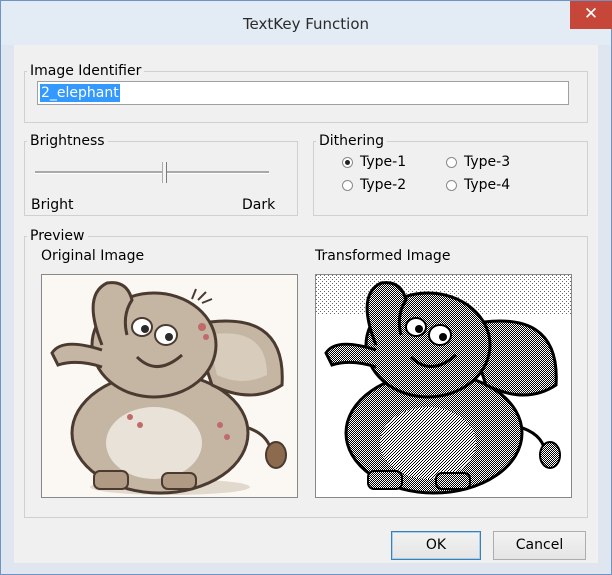 This screenshot has width=612, height=575. I want to click on radio-type-2: Type-2, so click(374, 185).